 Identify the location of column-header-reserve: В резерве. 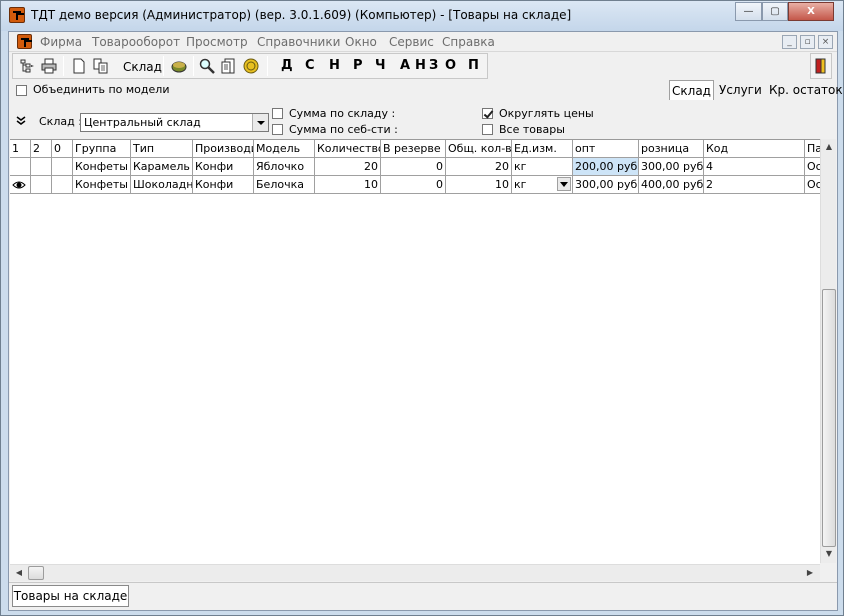
(413, 149).